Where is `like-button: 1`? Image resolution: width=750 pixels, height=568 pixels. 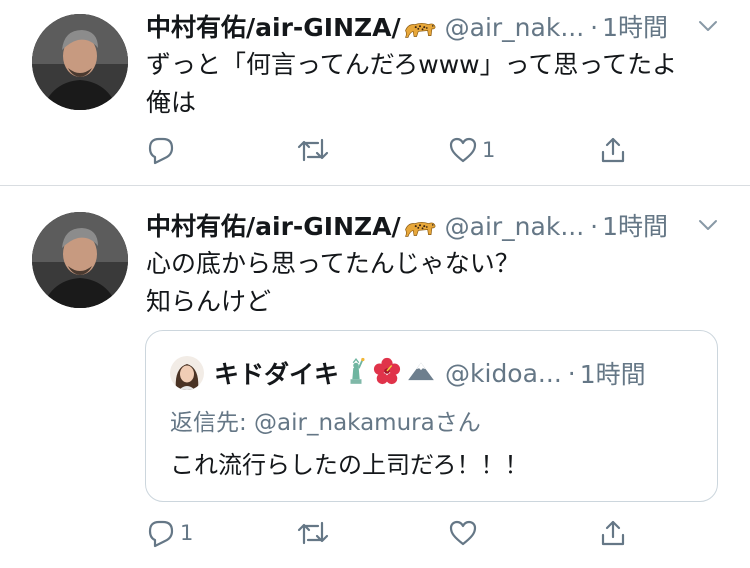 like-button: 1 is located at coordinates (471, 150).